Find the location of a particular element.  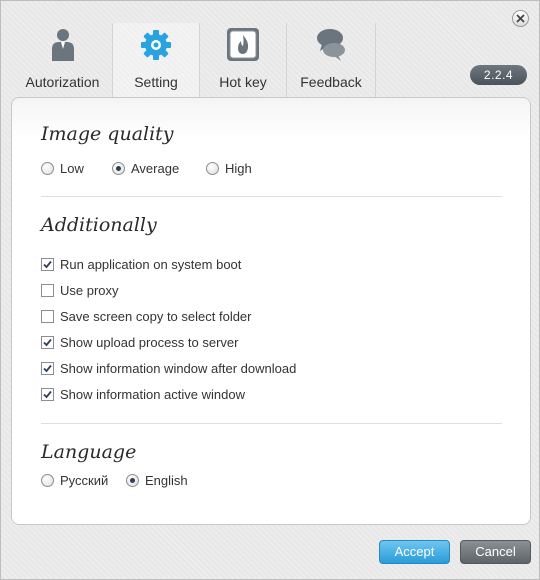

radio-high: High is located at coordinates (229, 168).